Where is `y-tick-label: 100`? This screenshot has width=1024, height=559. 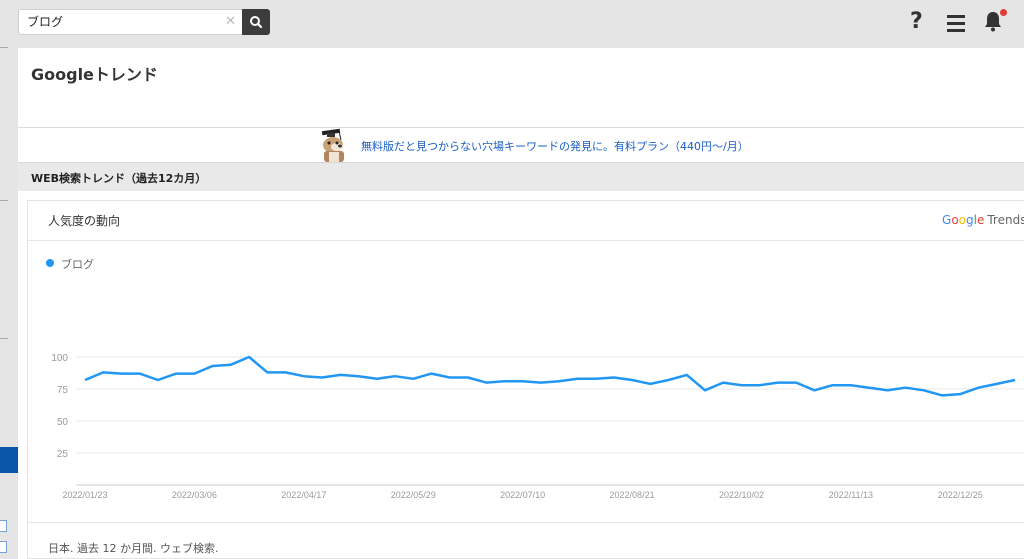
y-tick-label: 100 is located at coordinates (59, 358).